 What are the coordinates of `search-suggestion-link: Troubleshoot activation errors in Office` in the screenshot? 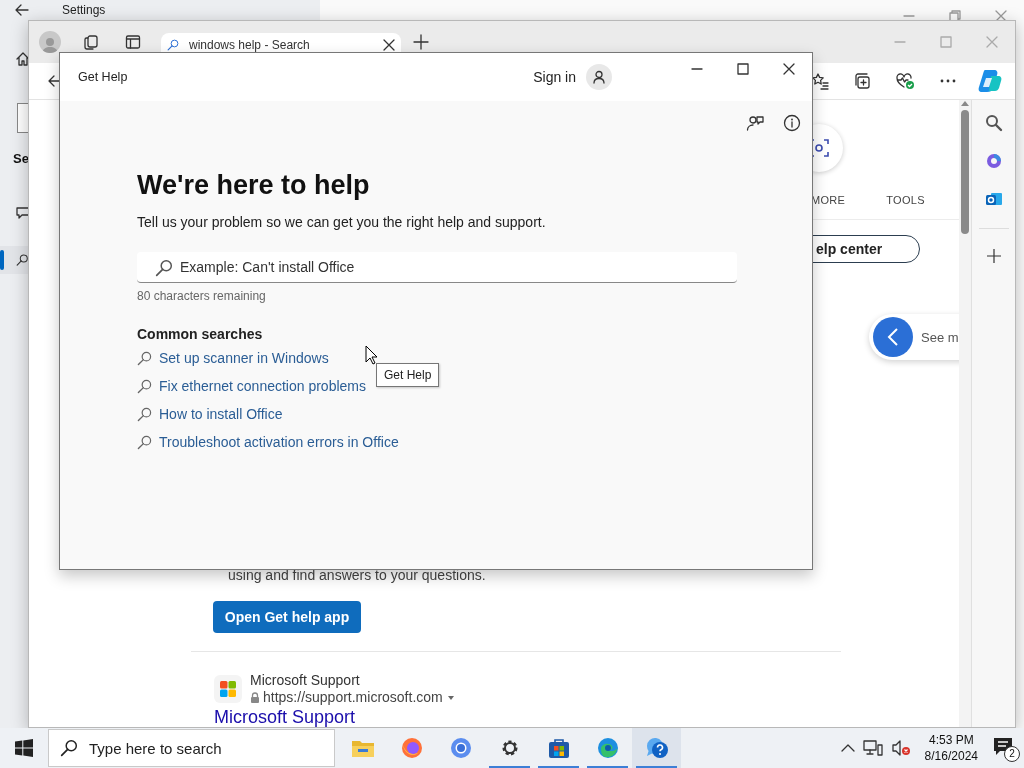 It's located at (268, 442).